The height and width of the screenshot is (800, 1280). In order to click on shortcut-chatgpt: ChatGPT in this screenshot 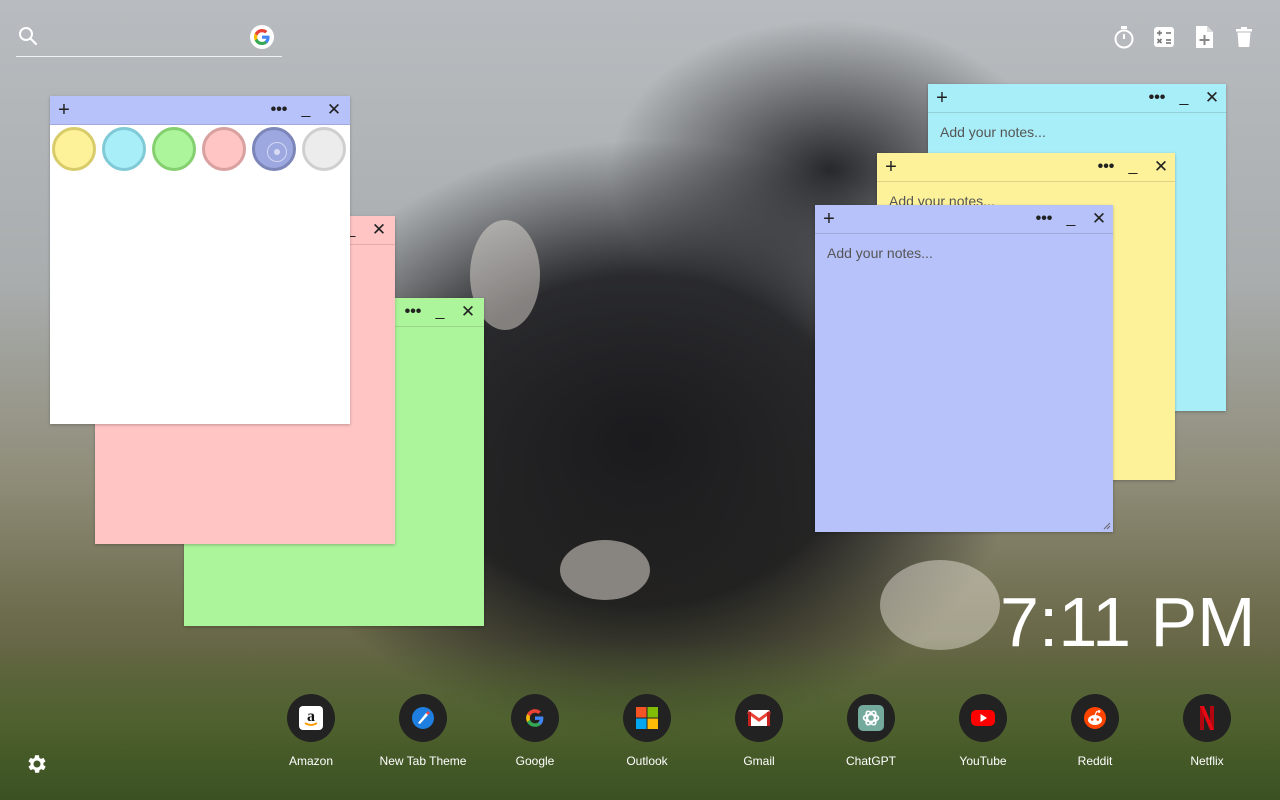, I will do `click(871, 734)`.